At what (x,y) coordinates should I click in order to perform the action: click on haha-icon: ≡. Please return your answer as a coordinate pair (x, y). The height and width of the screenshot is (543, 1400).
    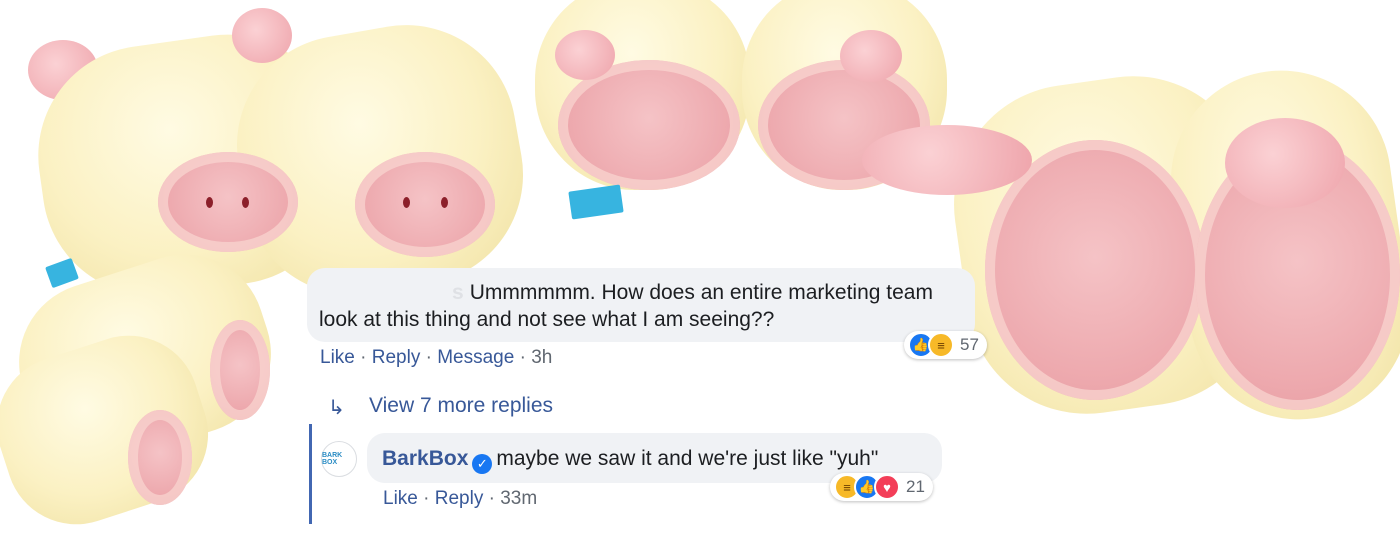
    Looking at the image, I should click on (941, 345).